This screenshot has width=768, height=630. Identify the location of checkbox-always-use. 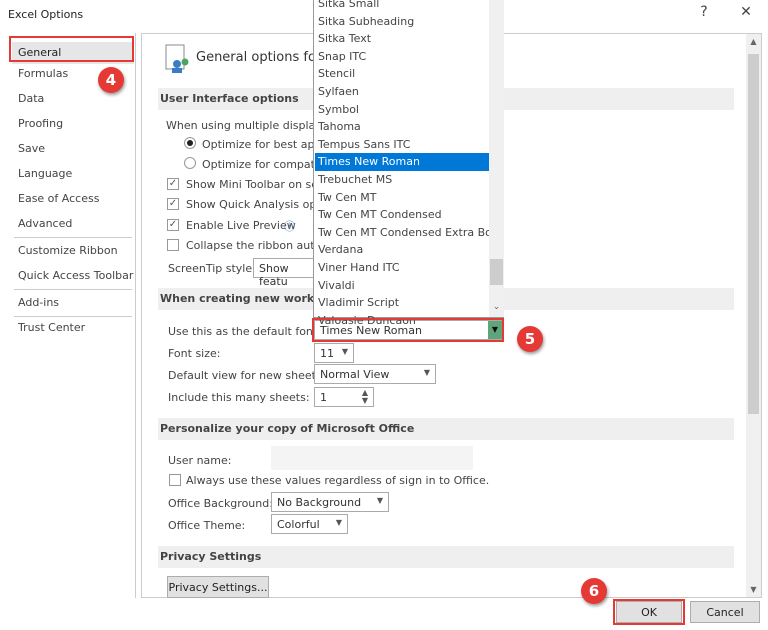
(175, 480).